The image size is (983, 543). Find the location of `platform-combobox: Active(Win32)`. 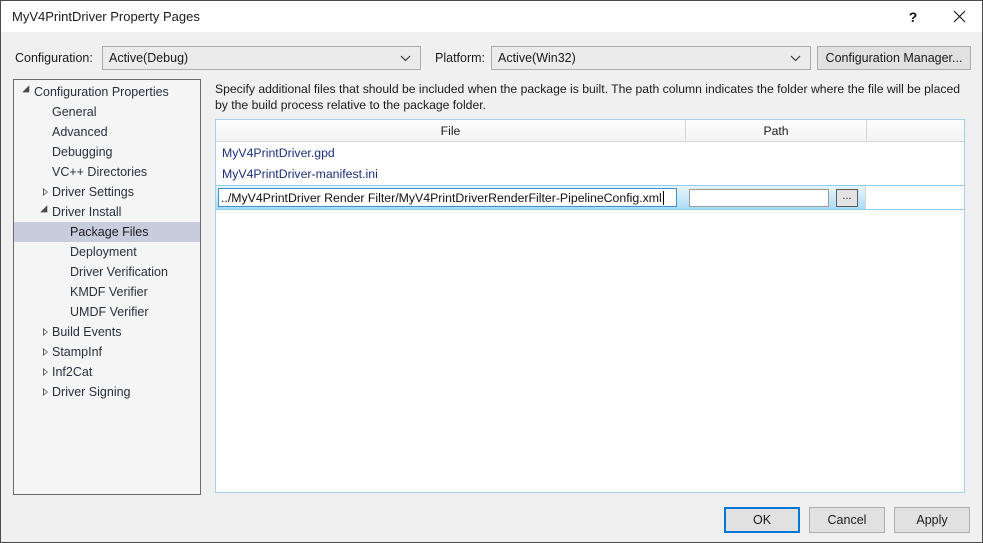

platform-combobox: Active(Win32) is located at coordinates (651, 58).